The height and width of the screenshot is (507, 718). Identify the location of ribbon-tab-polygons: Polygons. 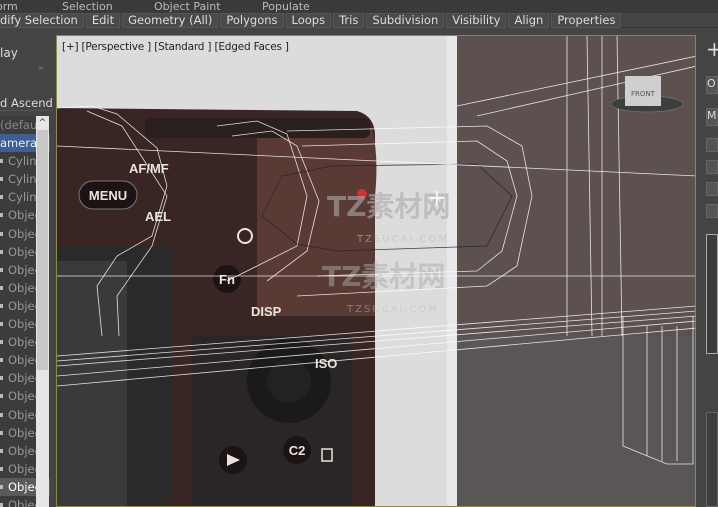
(252, 20).